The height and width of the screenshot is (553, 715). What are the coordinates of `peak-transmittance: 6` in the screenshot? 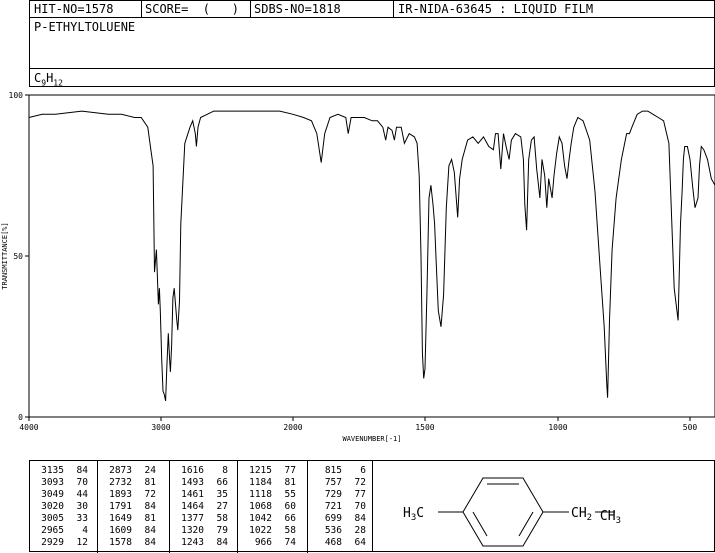 It's located at (363, 470).